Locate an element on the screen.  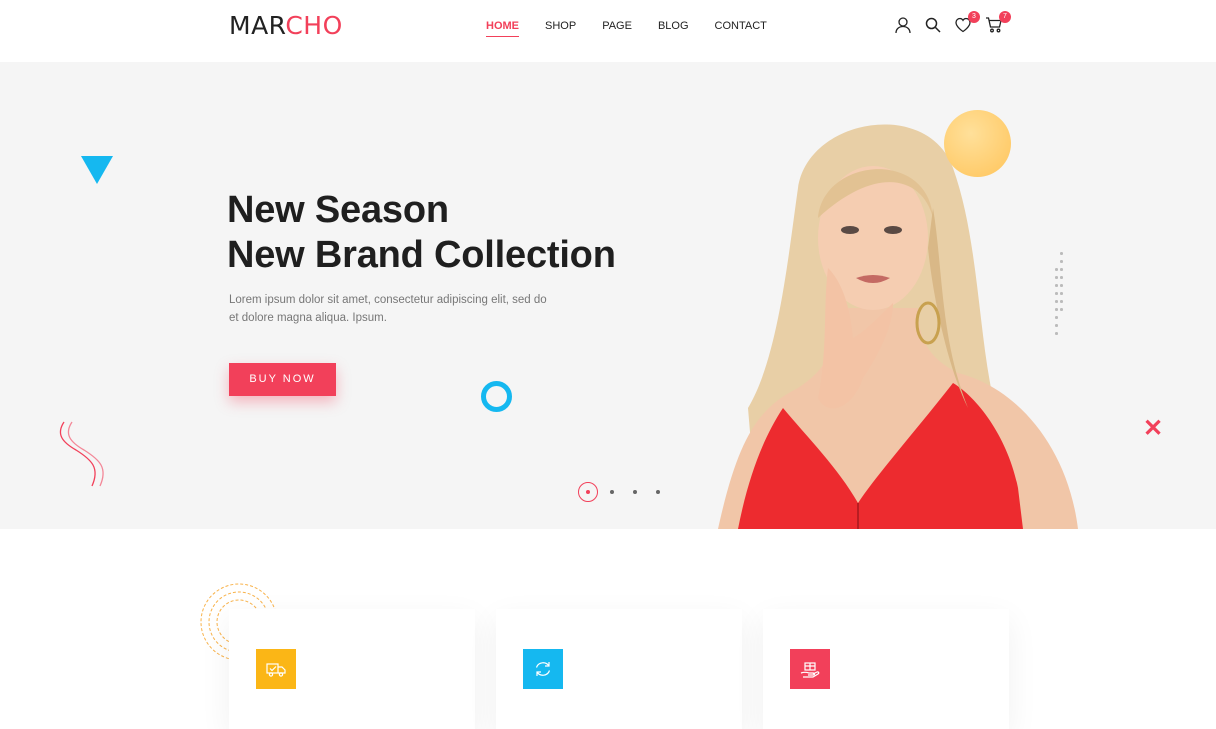
squiggle-shape is located at coordinates (81, 454).